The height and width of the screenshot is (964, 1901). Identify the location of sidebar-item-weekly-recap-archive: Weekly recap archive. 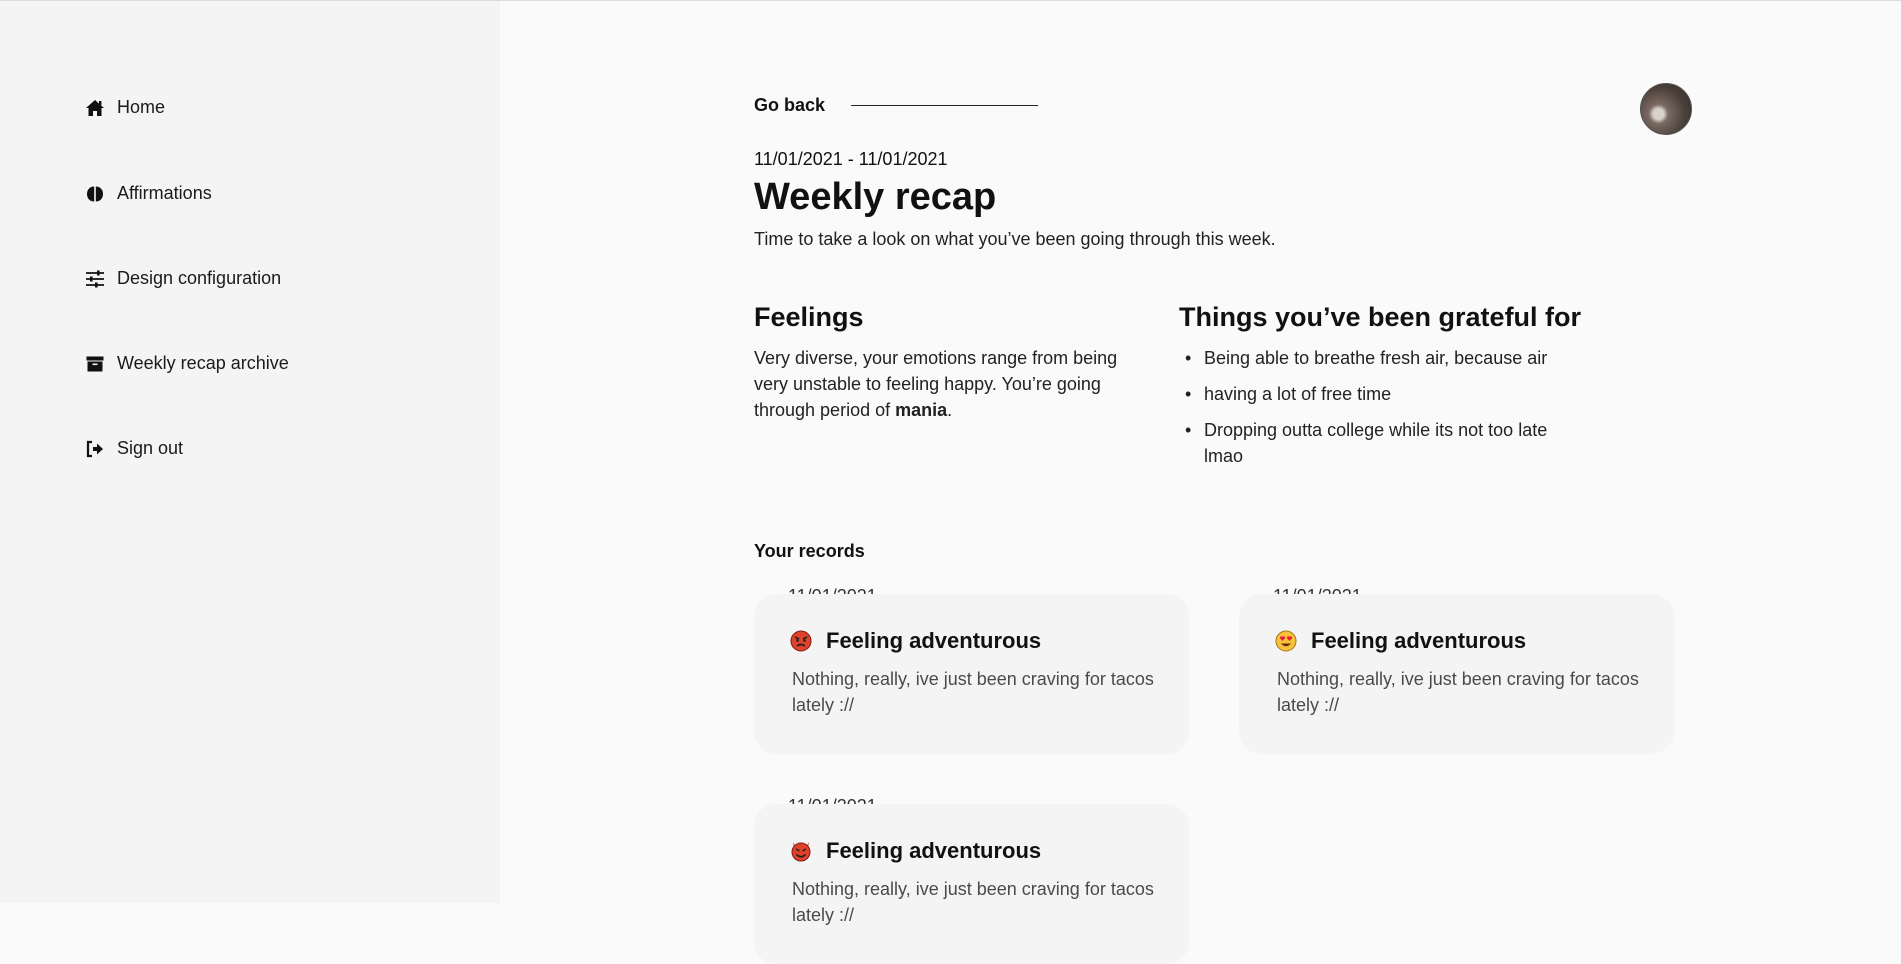
(187, 363).